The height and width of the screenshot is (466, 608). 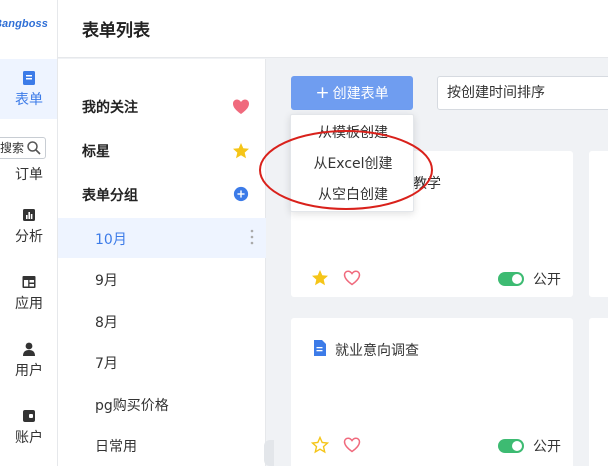 I want to click on left-rail: Bangboss 表单 搜索 订单 分析 应用 用户 账户, so click(x=29, y=233).